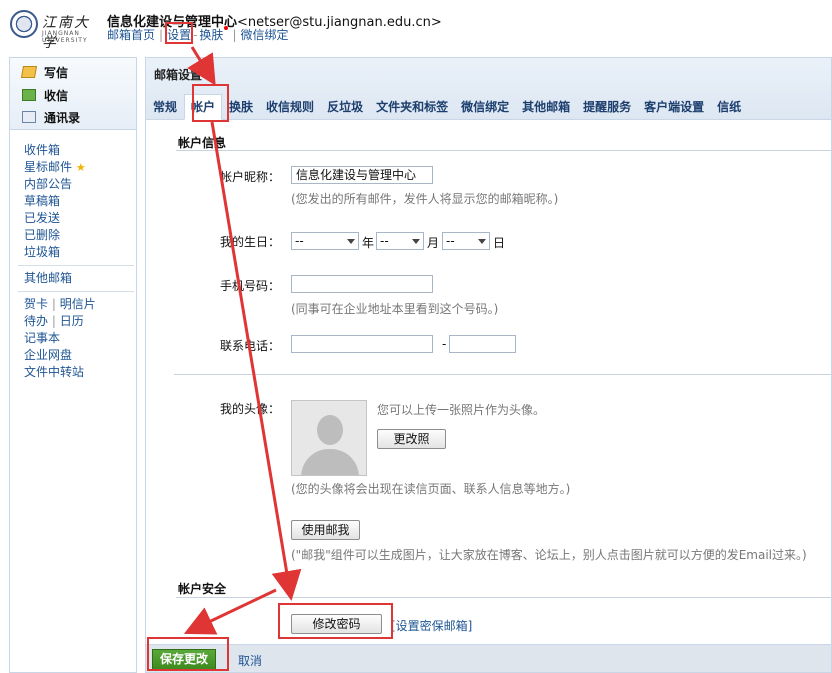 This screenshot has height=673, width=832. I want to click on phone-number-input, so click(482, 344).